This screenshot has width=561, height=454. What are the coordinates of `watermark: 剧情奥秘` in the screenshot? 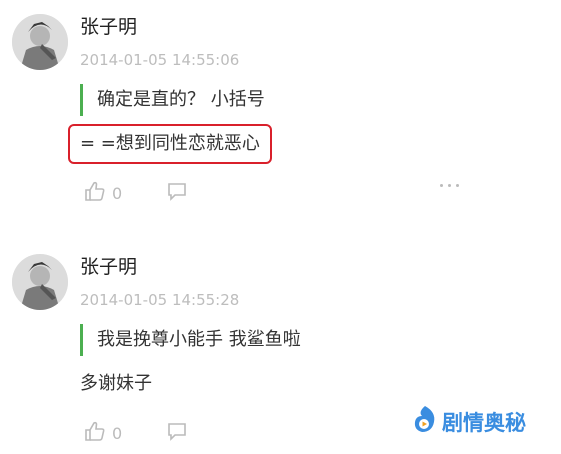 It's located at (469, 421).